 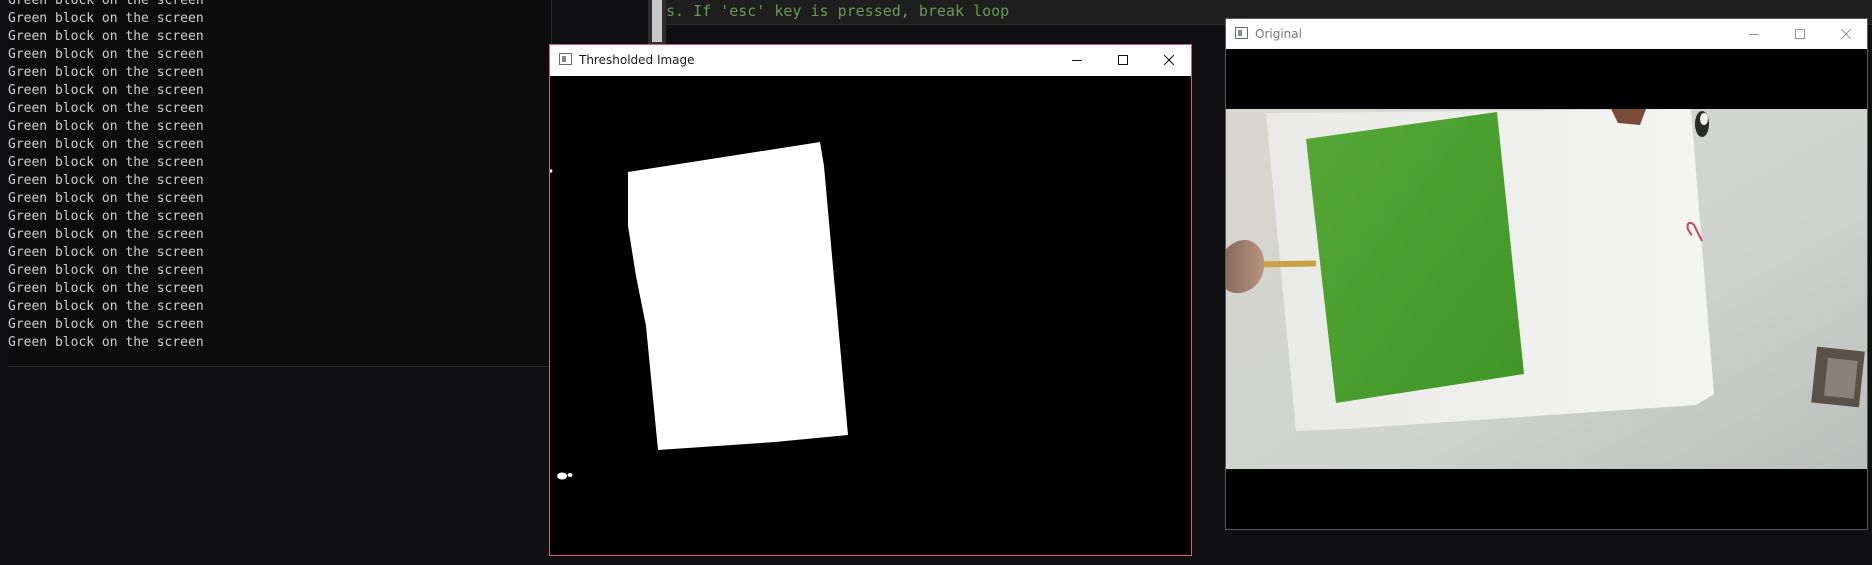 I want to click on editor-scrollbar-thumb, so click(x=657, y=21).